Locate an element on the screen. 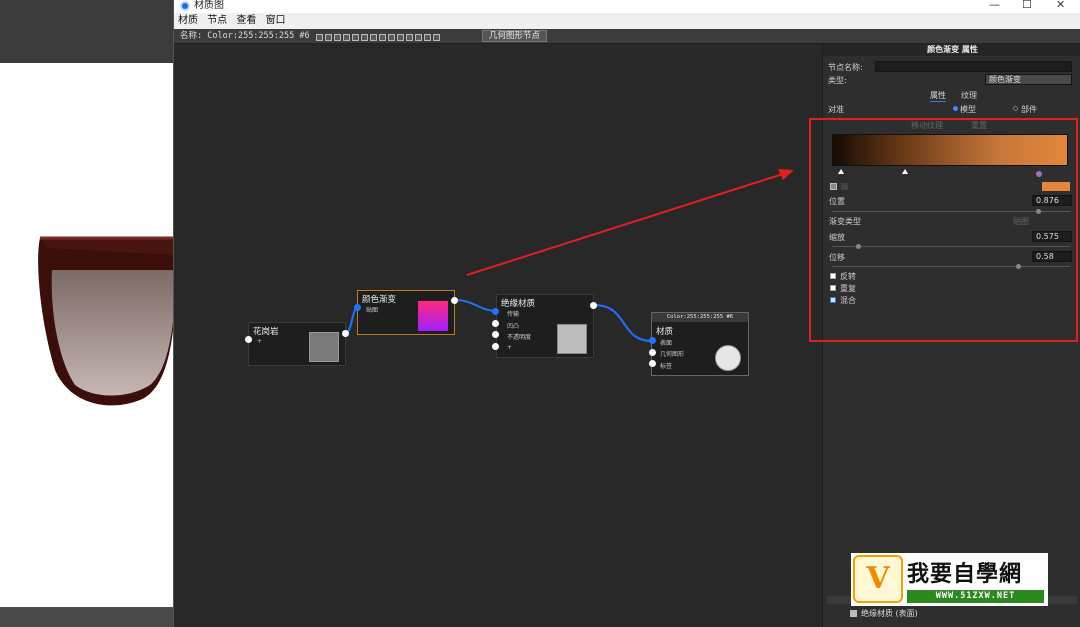 The image size is (1080, 627). material-input-surface is located at coordinates (652, 340).